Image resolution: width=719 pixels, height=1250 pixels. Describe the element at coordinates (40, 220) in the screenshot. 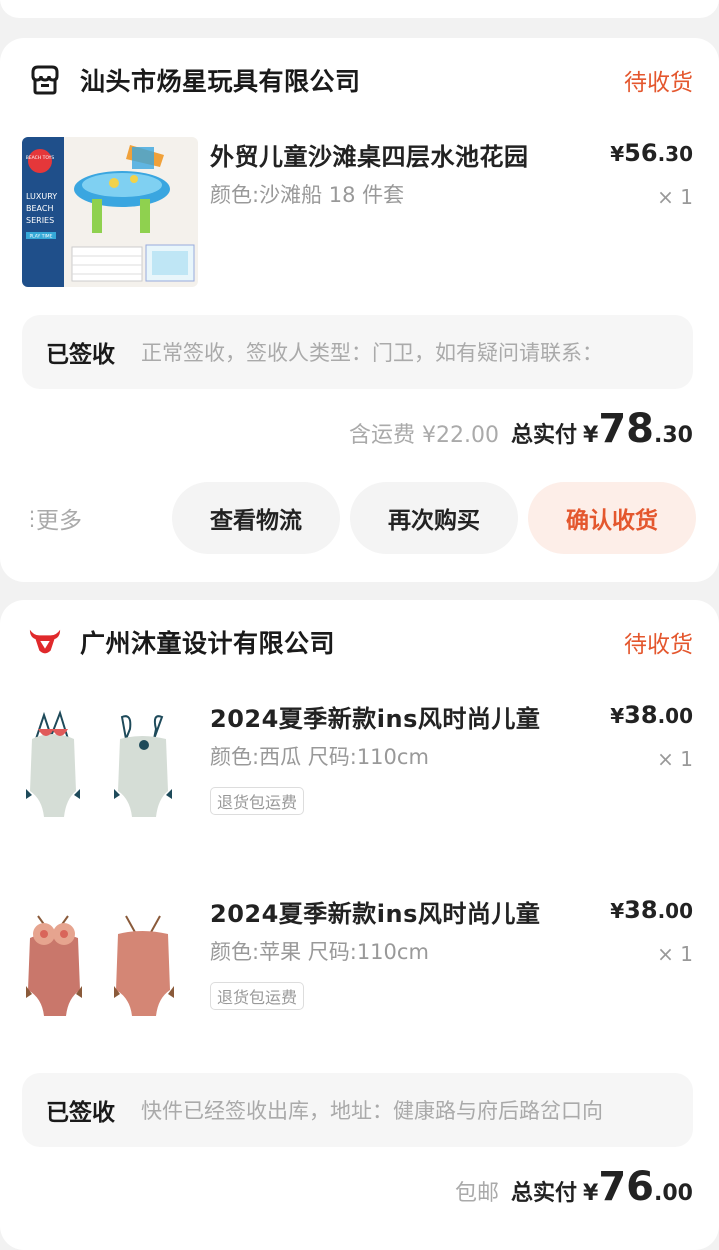

I see `thumb-text-series: SERIES` at that location.